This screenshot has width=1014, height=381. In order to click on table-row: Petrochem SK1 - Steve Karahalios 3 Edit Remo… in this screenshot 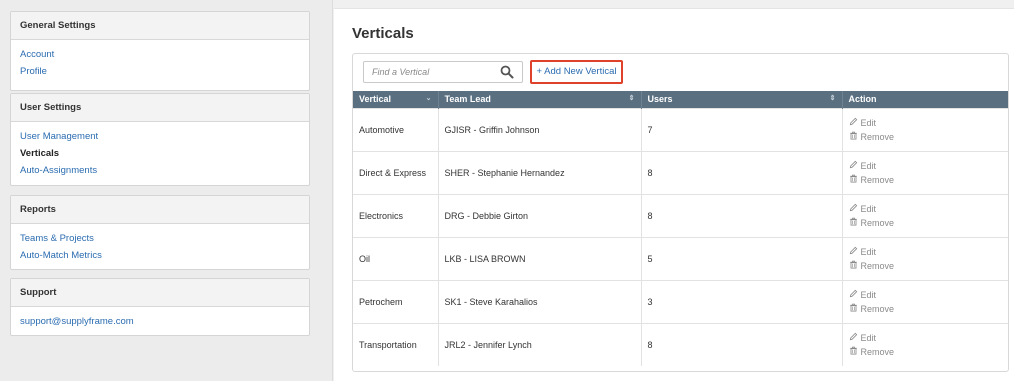, I will do `click(680, 301)`.